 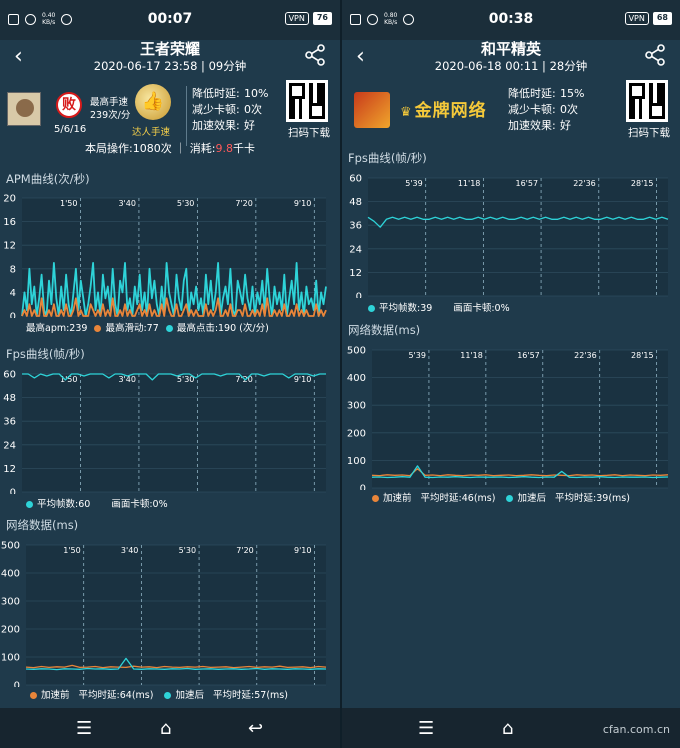 I want to click on page-title: 王者荣耀, so click(x=169, y=49).